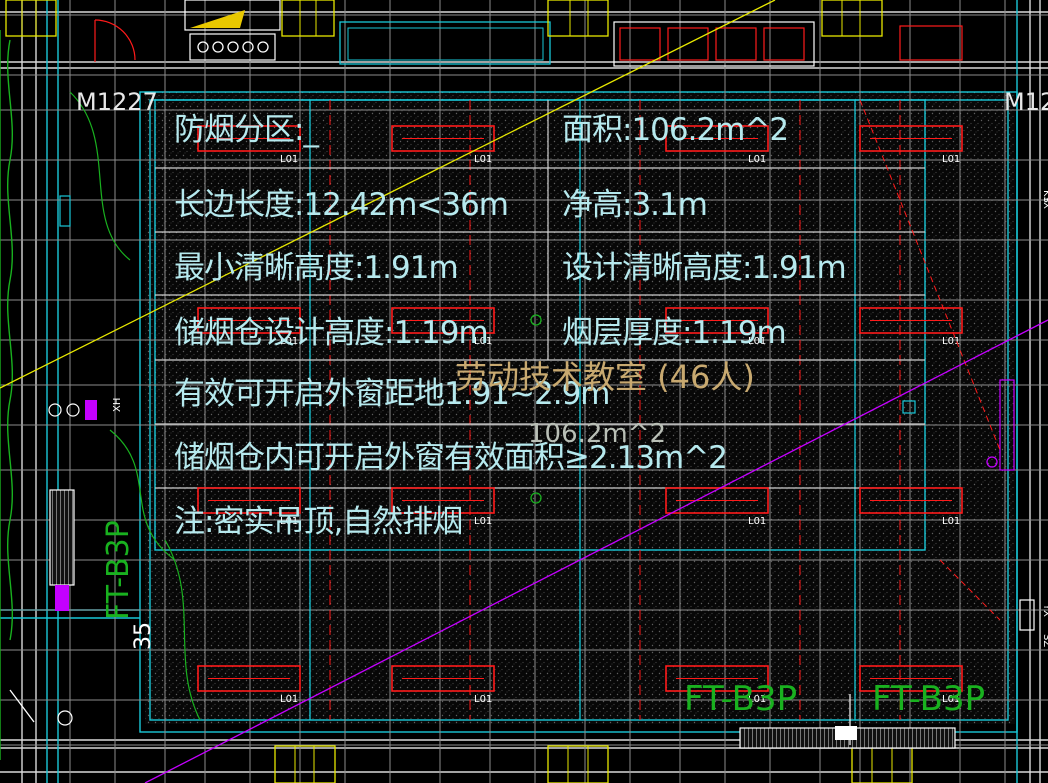 The image size is (1048, 783). What do you see at coordinates (318, 522) in the screenshot?
I see `table-row-7-left: 注:密实吊顶,自然排烟` at bounding box center [318, 522].